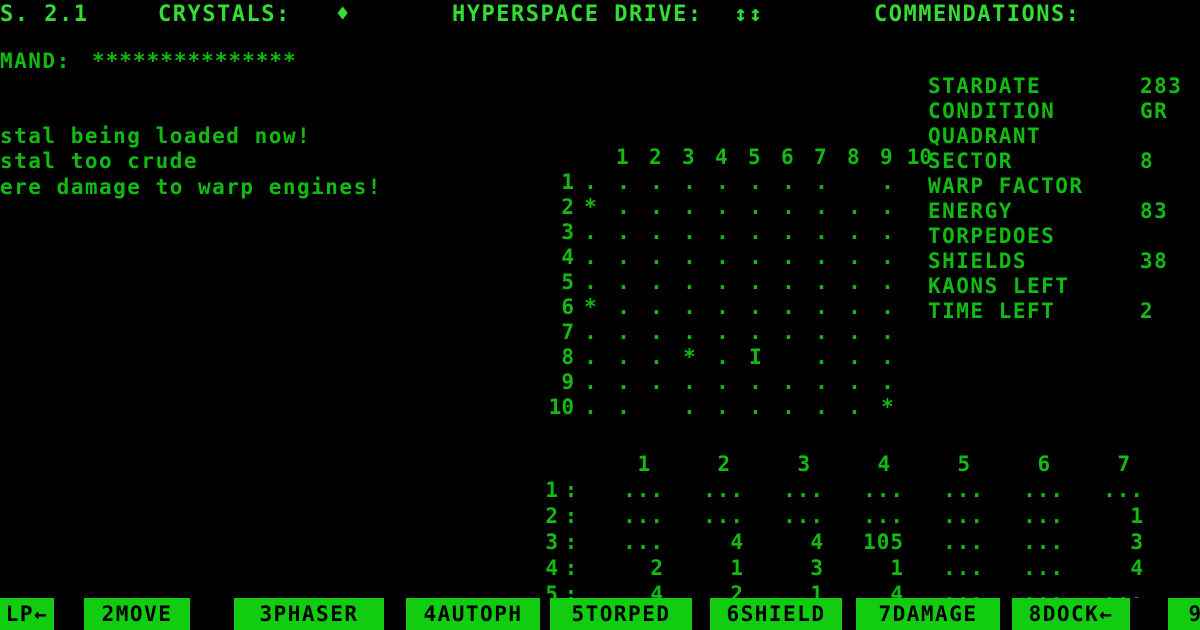 Image resolution: width=1200 pixels, height=630 pixels. I want to click on galaxy-grid-col-header: 4, so click(884, 464).